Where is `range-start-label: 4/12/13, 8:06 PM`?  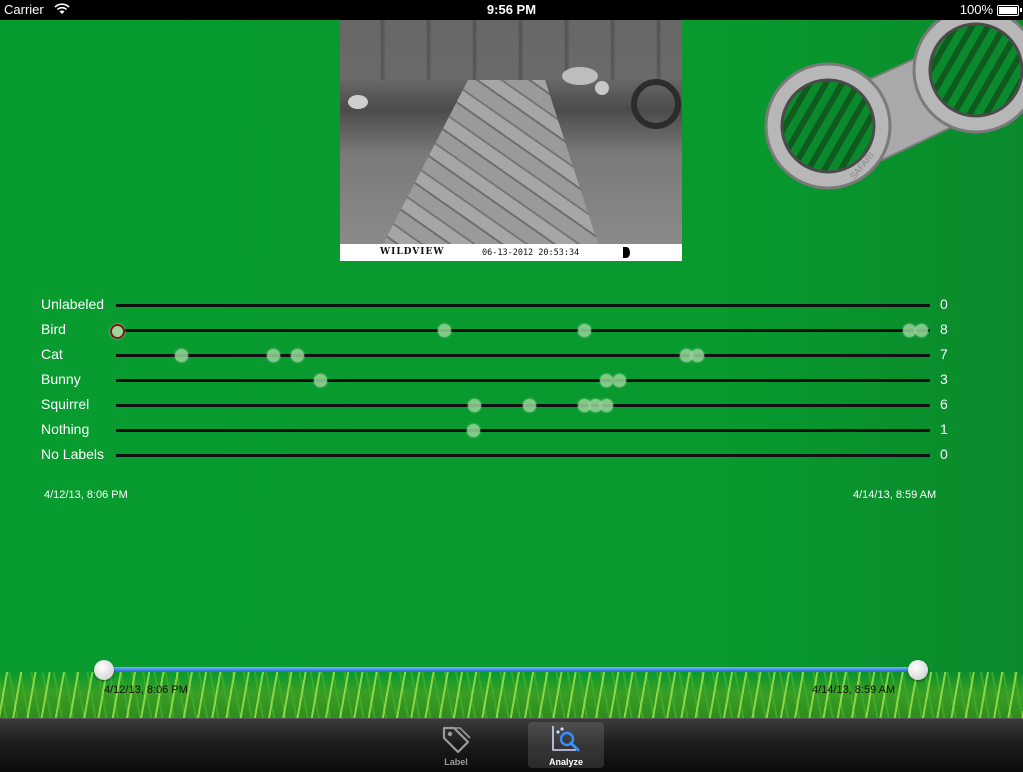
range-start-label: 4/12/13, 8:06 PM is located at coordinates (146, 690).